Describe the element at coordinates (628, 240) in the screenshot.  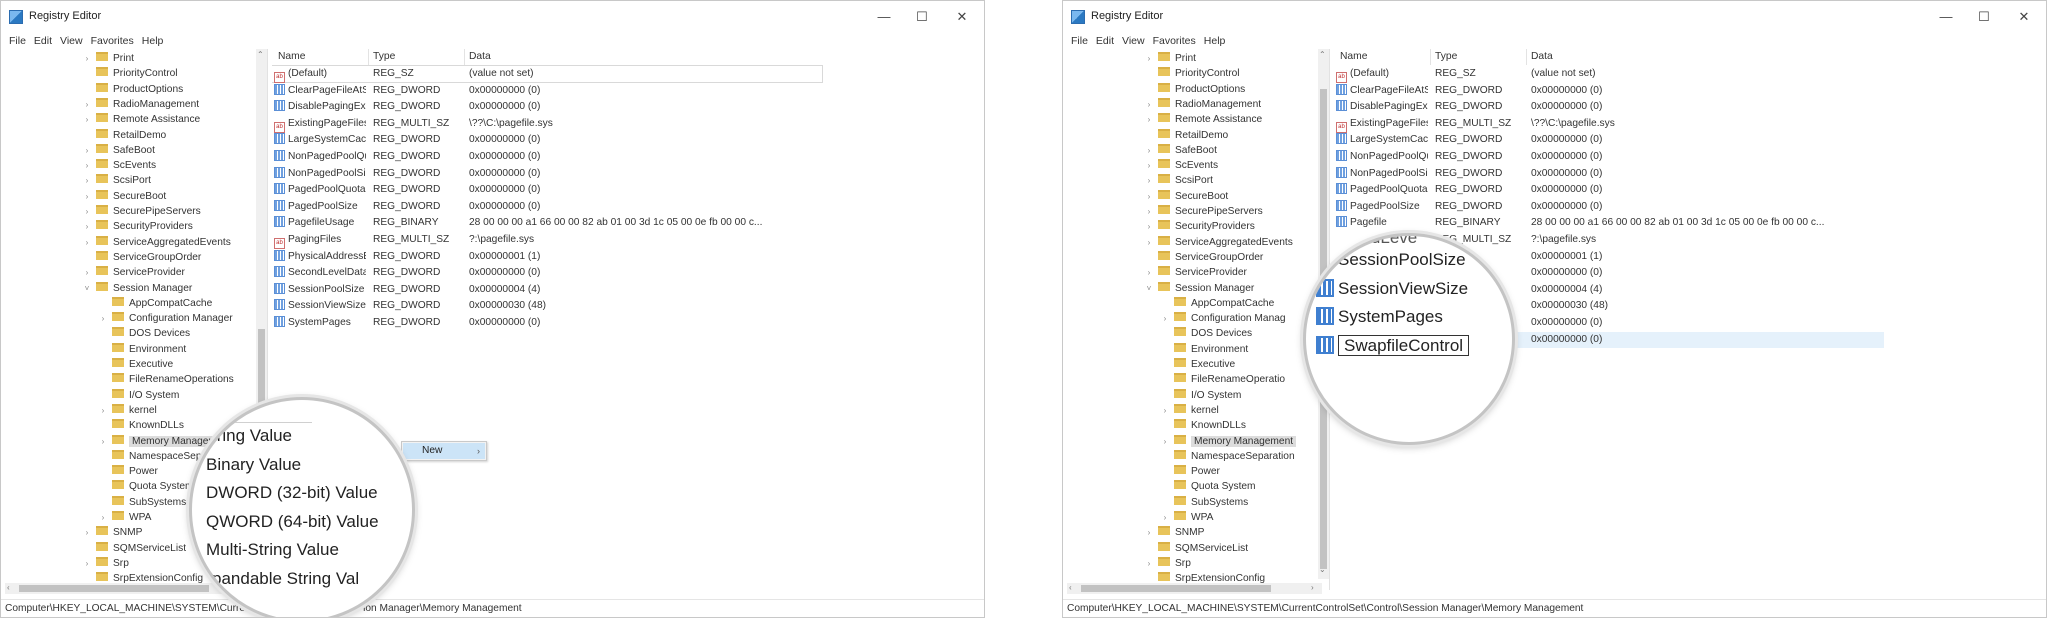
I see `registry-value-row: ab PagingFiles REG_MULTI_SZ ?:\pagefile.sys` at that location.